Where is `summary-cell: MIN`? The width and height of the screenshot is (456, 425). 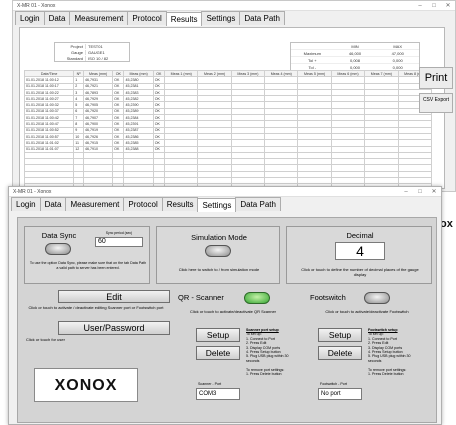 summary-cell: MIN is located at coordinates (355, 46).